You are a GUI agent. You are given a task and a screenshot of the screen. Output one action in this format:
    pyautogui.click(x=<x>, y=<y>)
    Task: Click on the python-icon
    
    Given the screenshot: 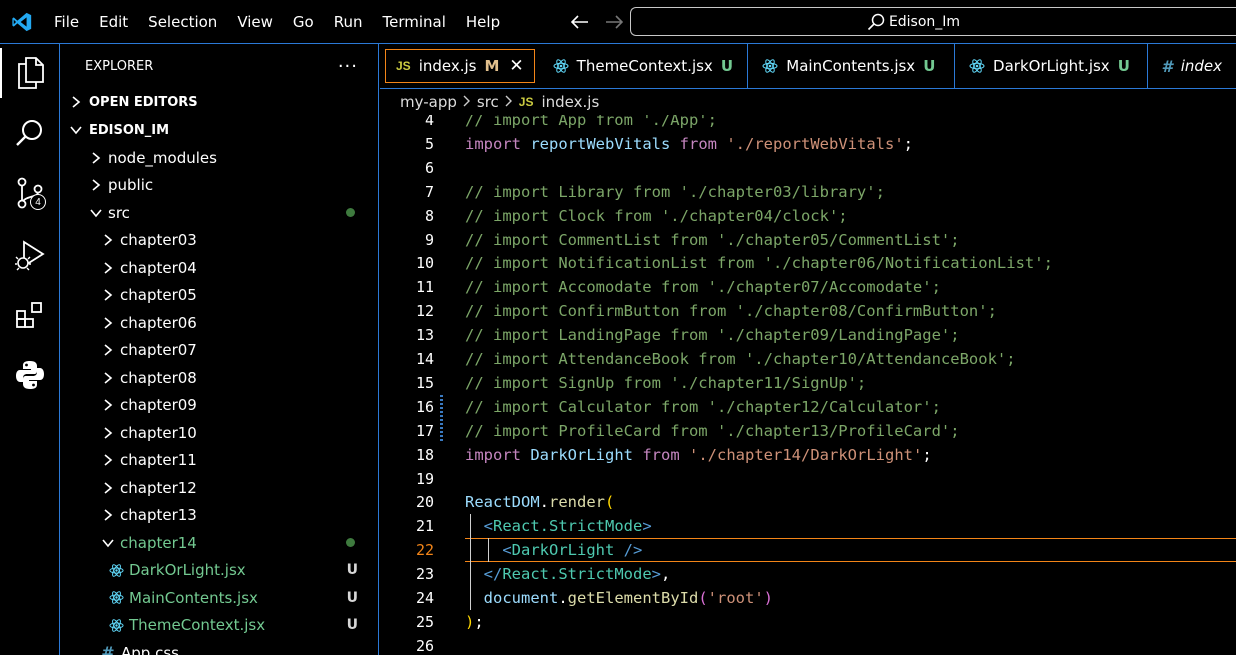 What is the action you would take?
    pyautogui.click(x=30, y=375)
    